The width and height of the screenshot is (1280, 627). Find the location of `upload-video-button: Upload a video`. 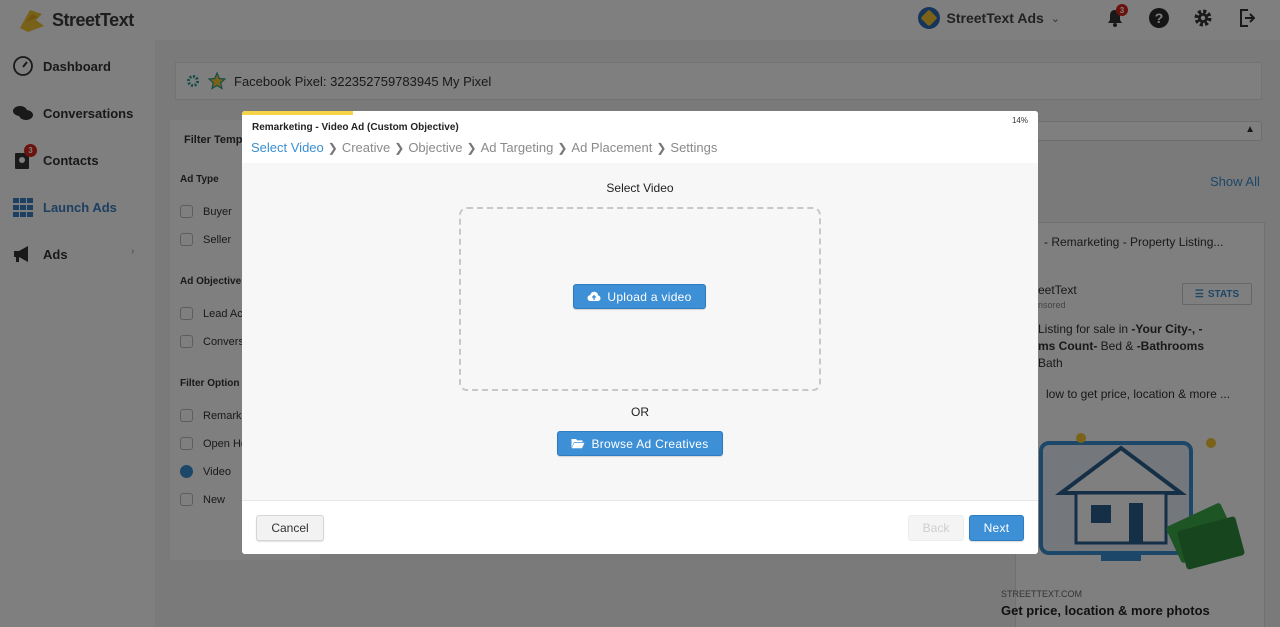

upload-video-button: Upload a video is located at coordinates (639, 296).